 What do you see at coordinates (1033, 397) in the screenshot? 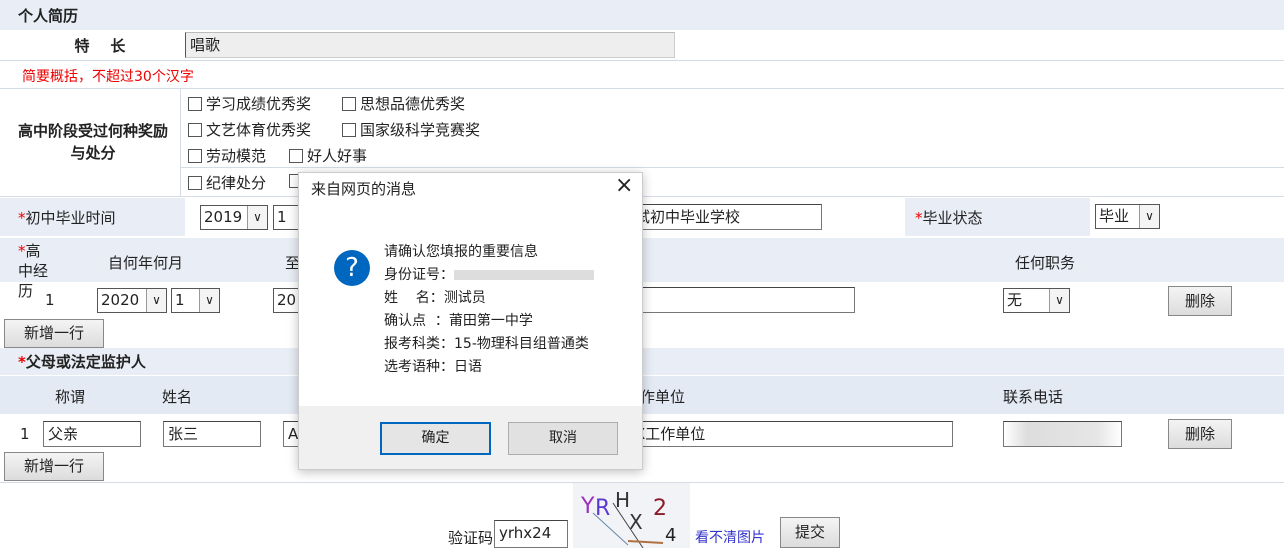
I see `header-phone: 联系电话` at bounding box center [1033, 397].